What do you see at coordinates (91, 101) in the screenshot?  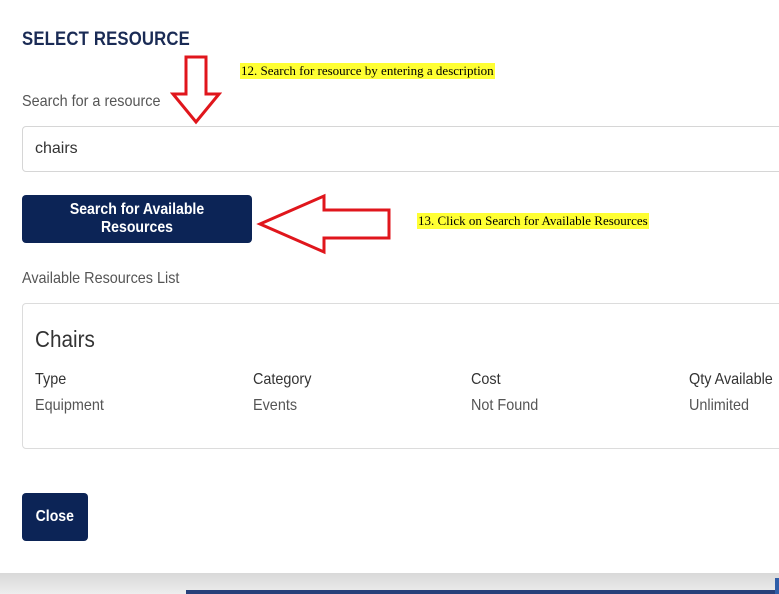 I see `search-label: Search for a resource` at bounding box center [91, 101].